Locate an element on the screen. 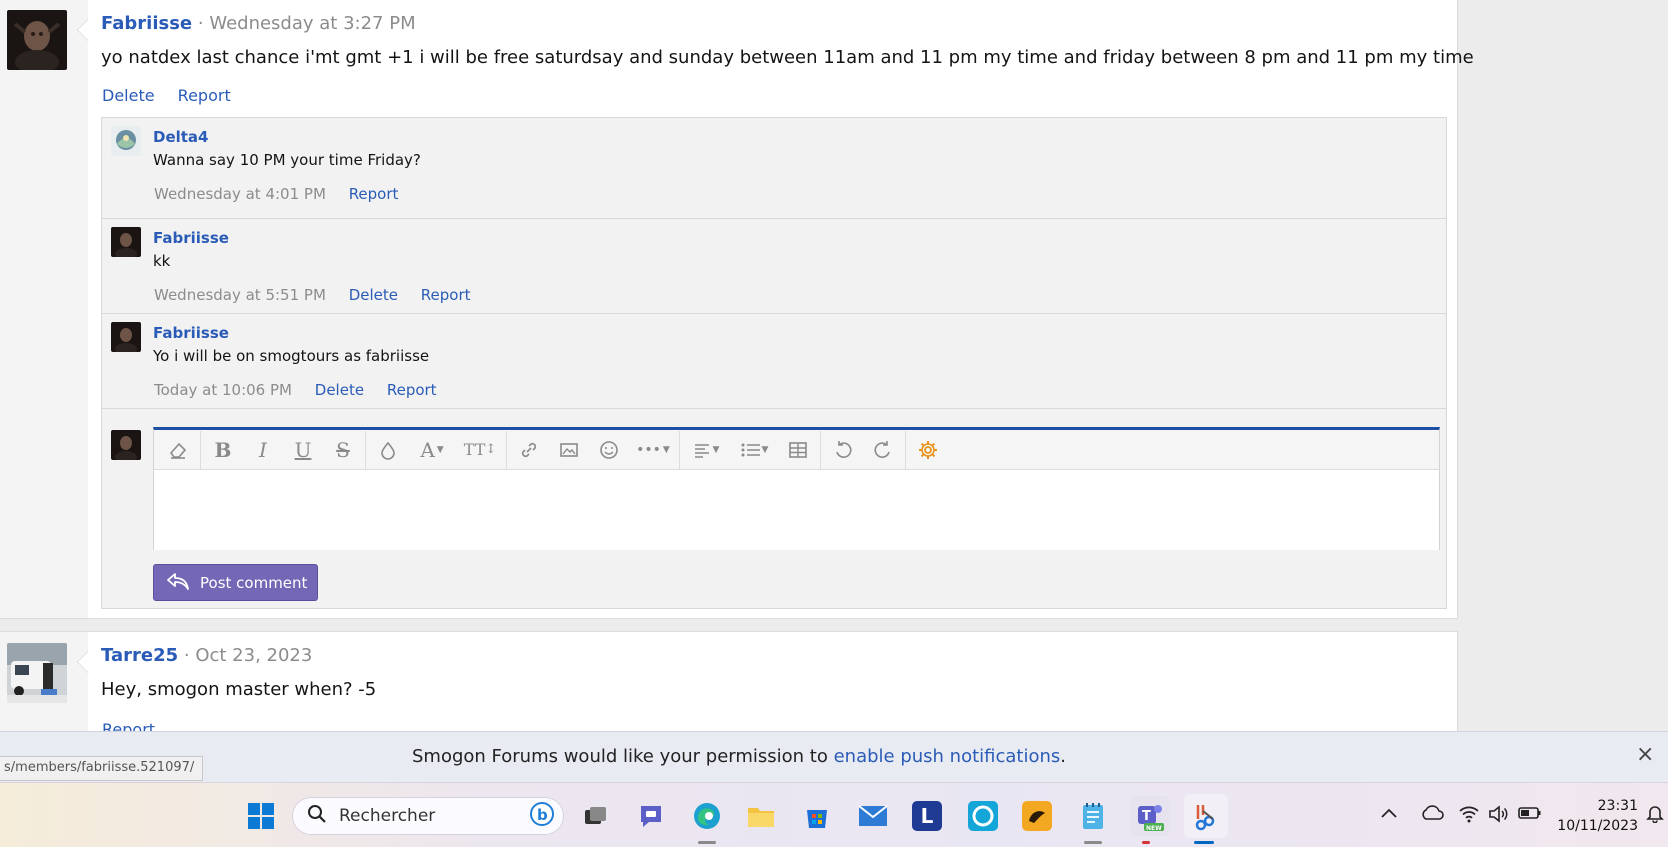 This screenshot has height=847, width=1668. list-icon: ▼ is located at coordinates (754, 450).